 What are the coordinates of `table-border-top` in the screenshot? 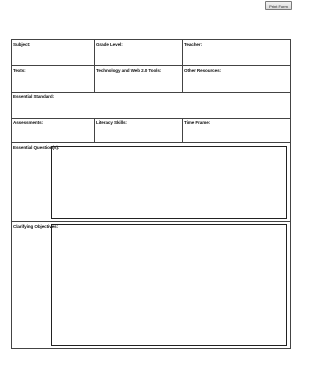 It's located at (150, 39).